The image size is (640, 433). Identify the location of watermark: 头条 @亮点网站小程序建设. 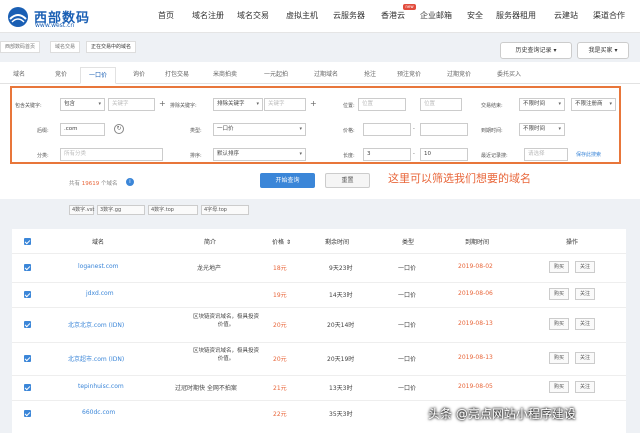
(502, 414).